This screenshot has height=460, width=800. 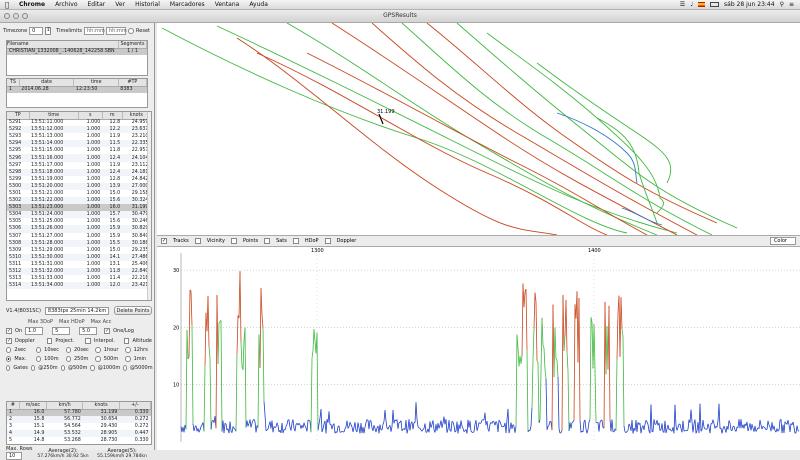 I want to click on trackpoint-row: 529513:51:15.0001.00011.822.957, so click(x=79, y=150).